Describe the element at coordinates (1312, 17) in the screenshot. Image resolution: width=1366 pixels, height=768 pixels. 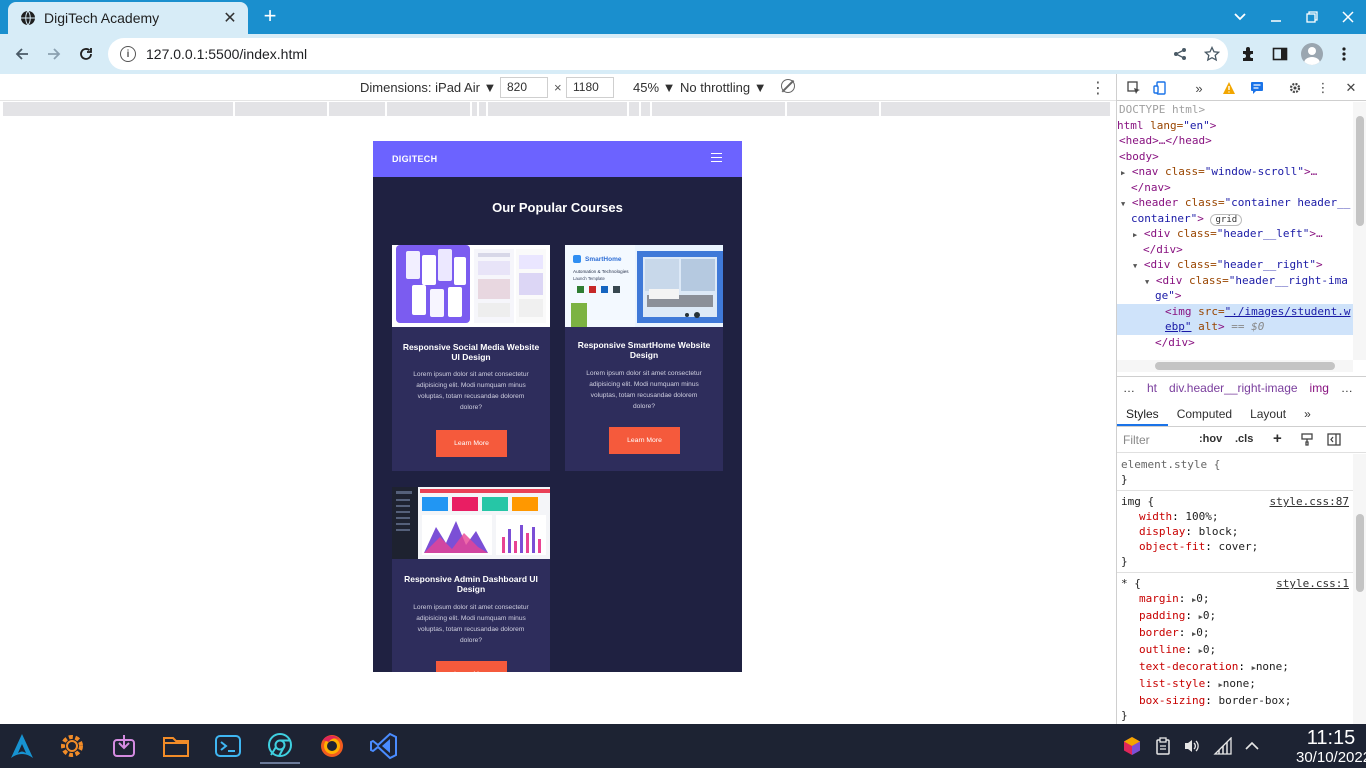
I see `restore-button` at that location.